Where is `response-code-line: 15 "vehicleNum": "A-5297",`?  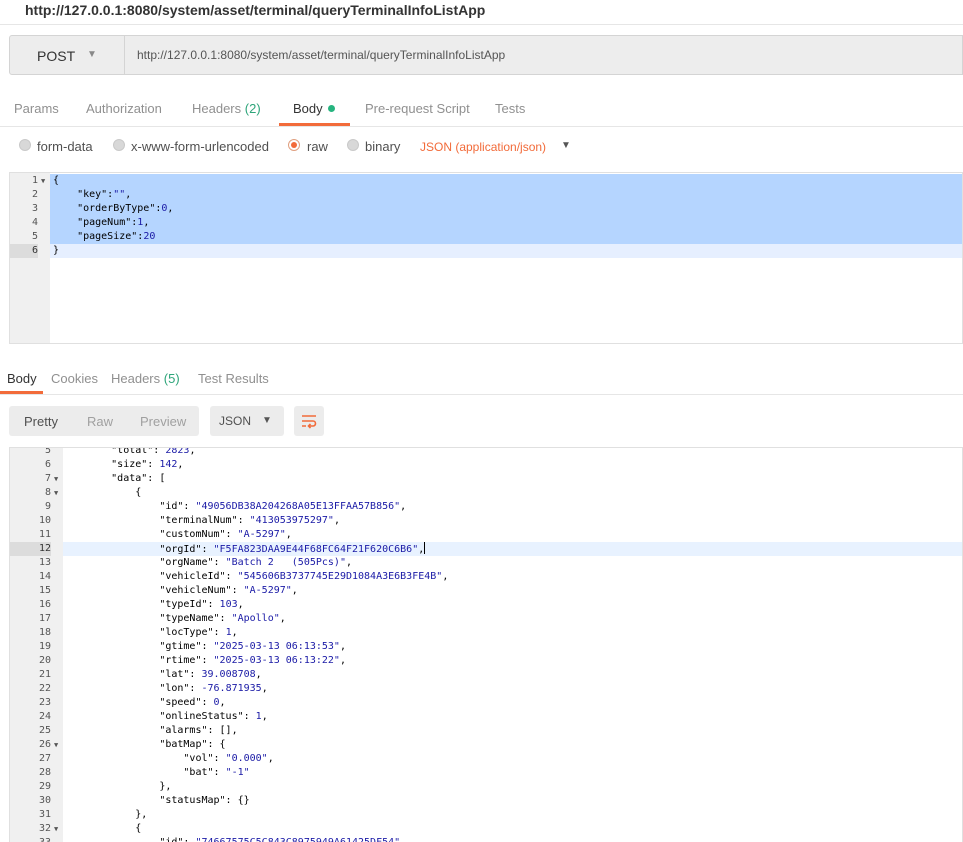 response-code-line: 15 "vehicleNum": "A-5297", is located at coordinates (486, 591).